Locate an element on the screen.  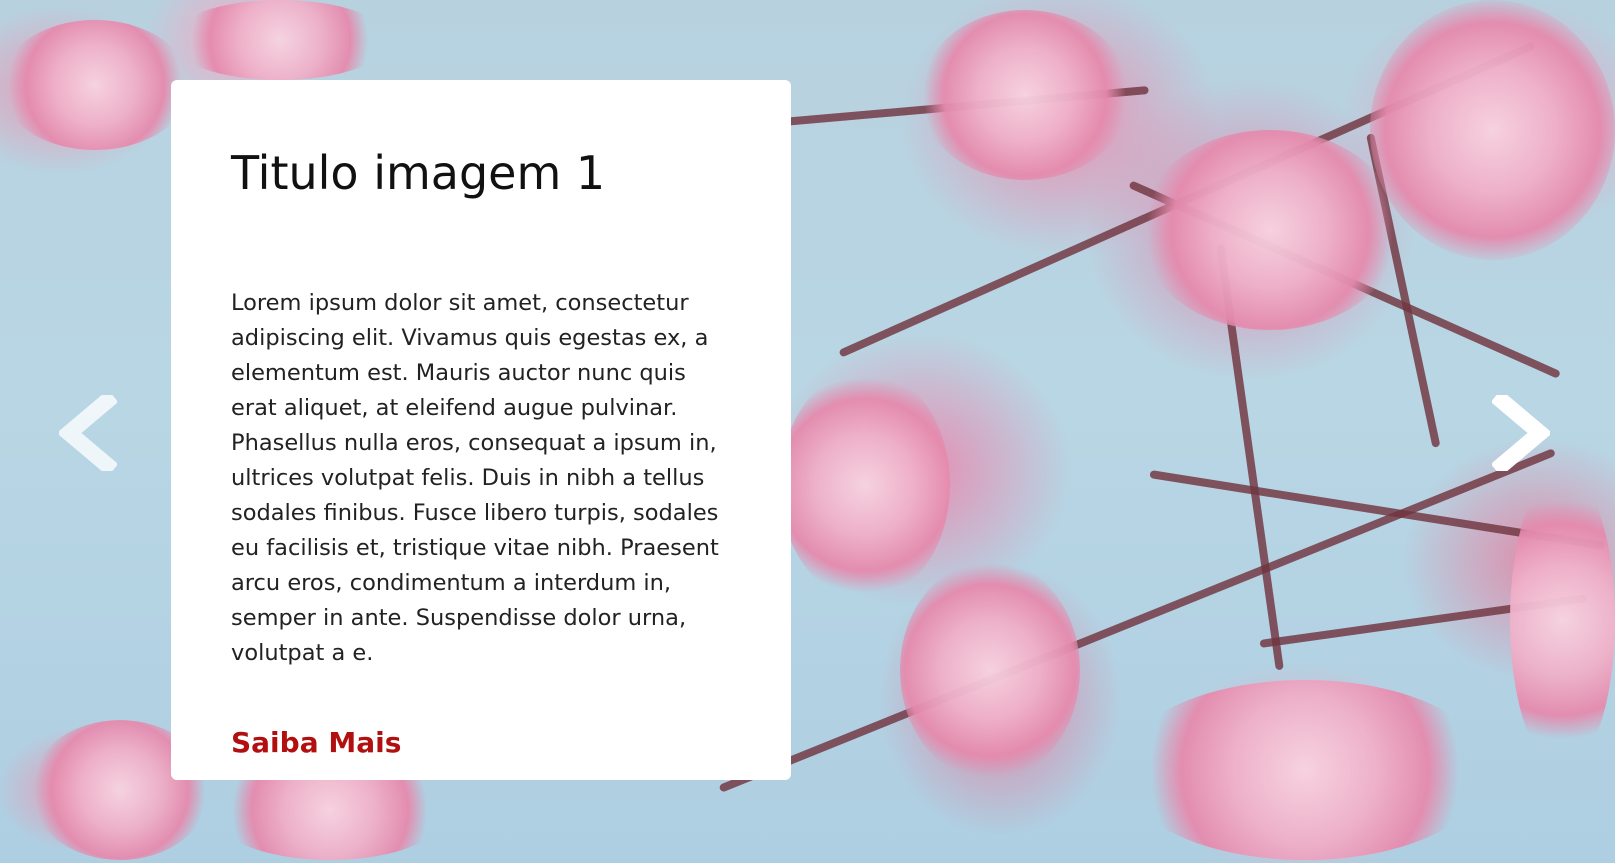
next-slide-button is located at coordinates (1521, 433).